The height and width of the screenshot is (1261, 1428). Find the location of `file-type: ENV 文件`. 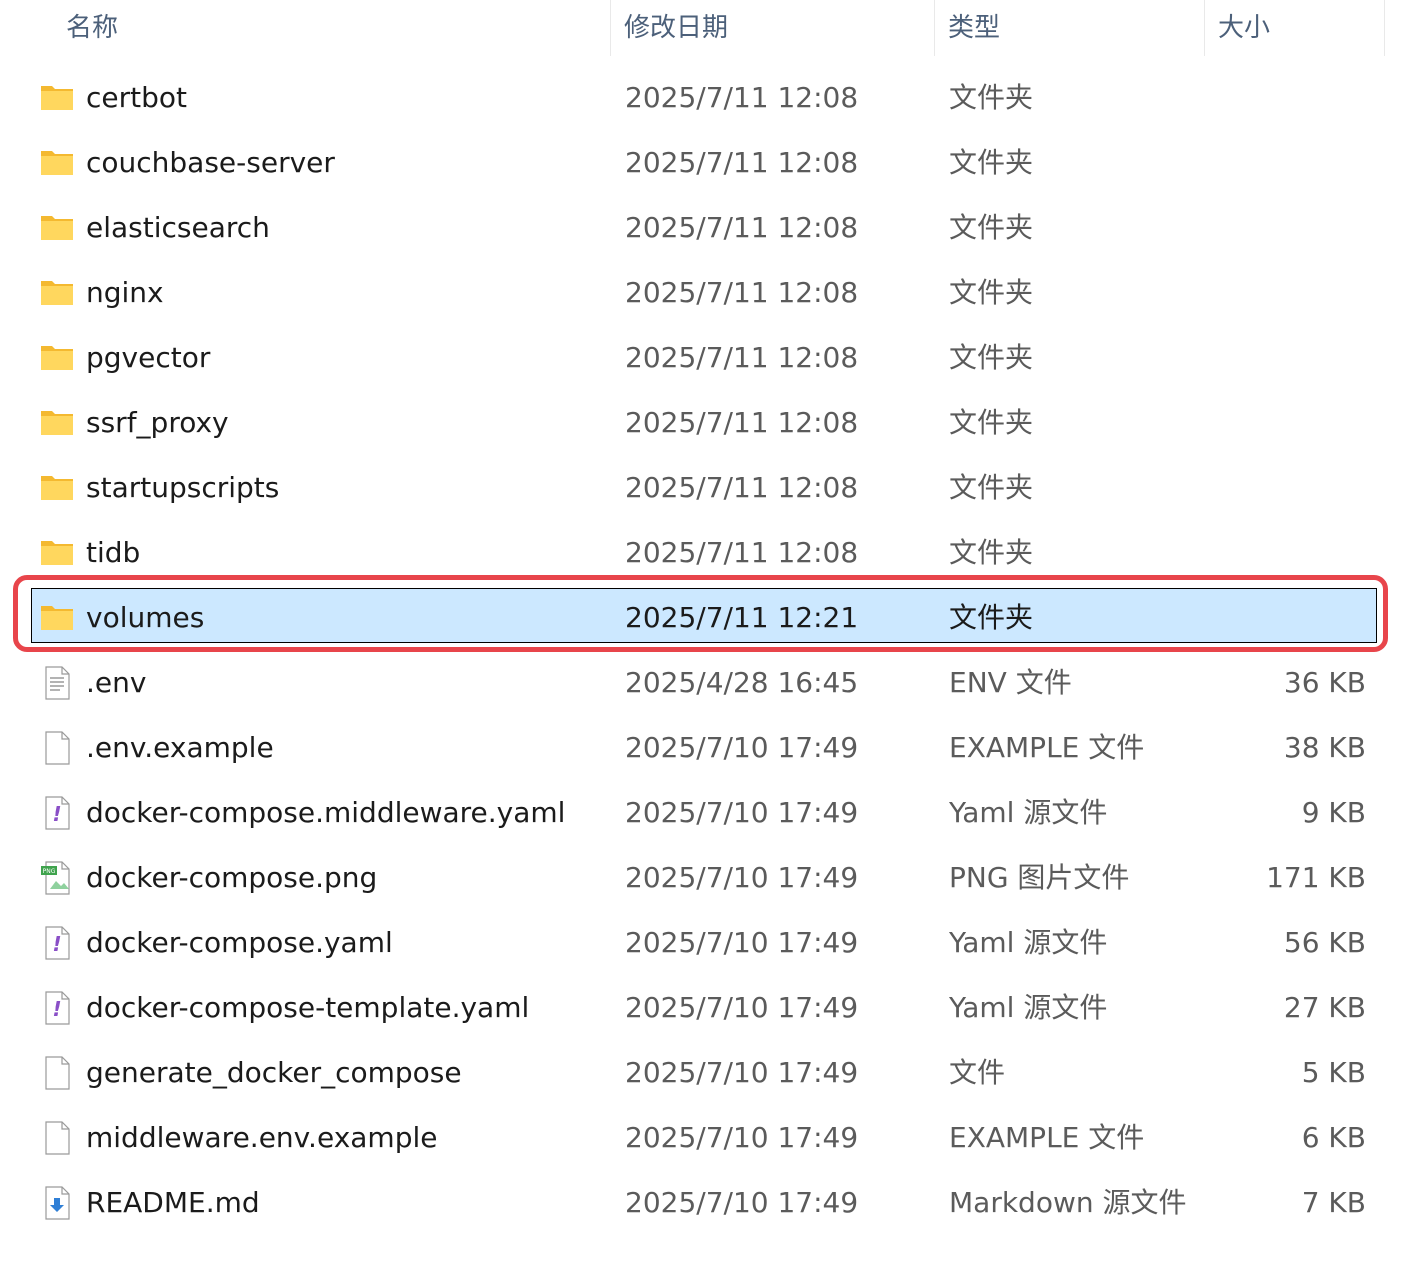

file-type: ENV 文件 is located at coordinates (1010, 682).